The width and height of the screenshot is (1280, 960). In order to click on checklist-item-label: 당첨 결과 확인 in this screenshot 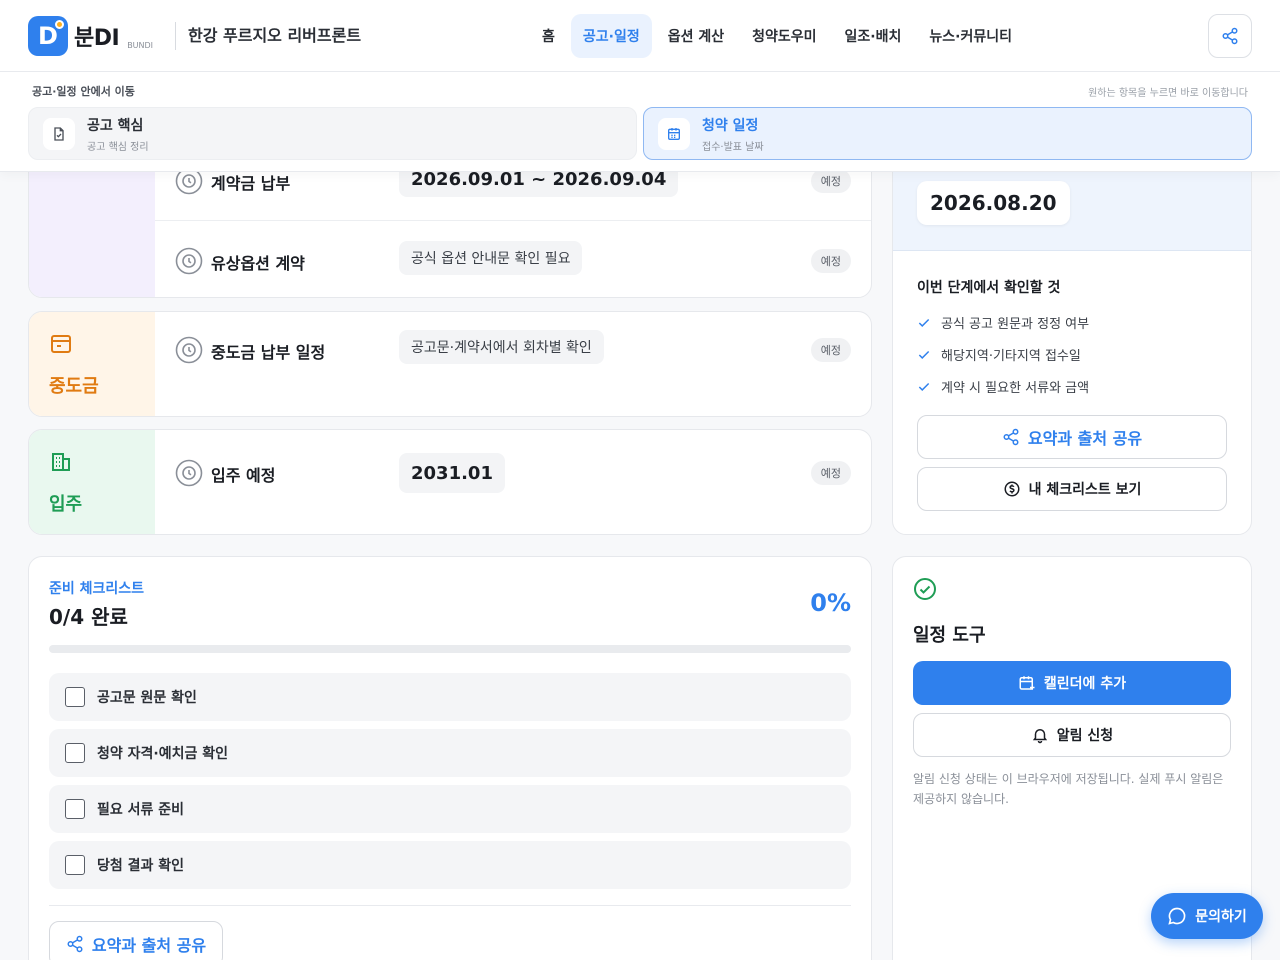, I will do `click(141, 866)`.